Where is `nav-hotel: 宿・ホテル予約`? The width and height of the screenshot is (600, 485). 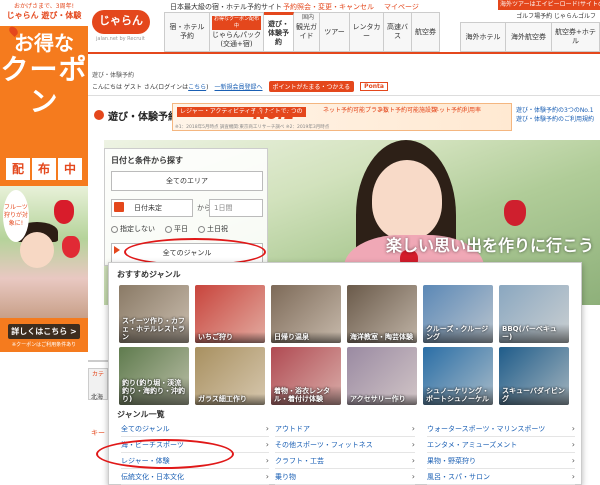 nav-hotel: 宿・ホテル予約 is located at coordinates (187, 32).